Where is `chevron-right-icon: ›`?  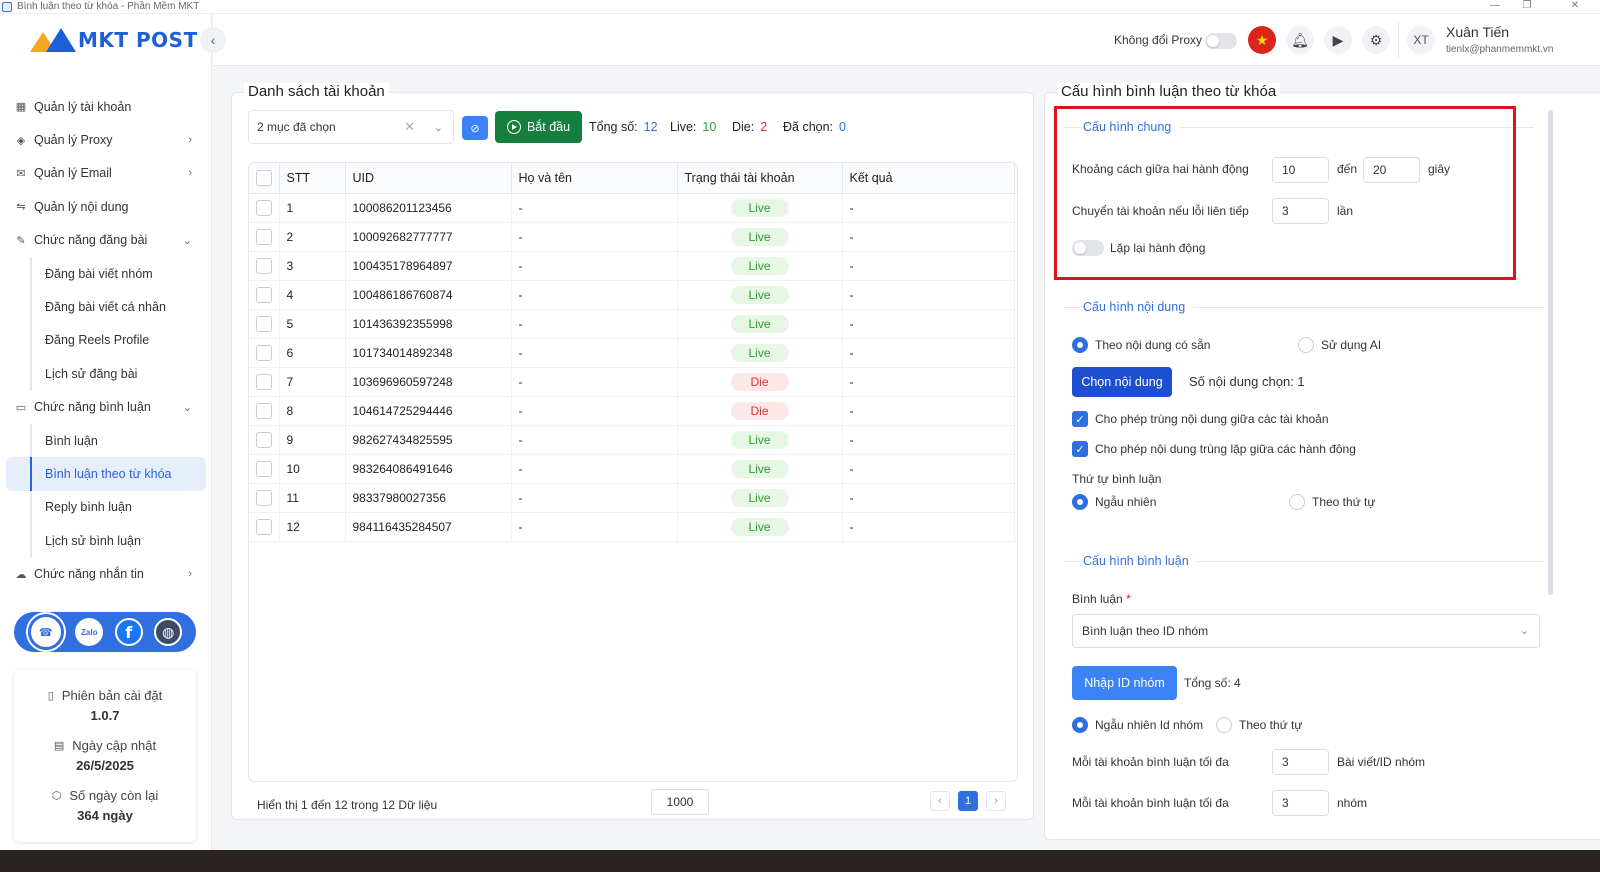 chevron-right-icon: › is located at coordinates (190, 574).